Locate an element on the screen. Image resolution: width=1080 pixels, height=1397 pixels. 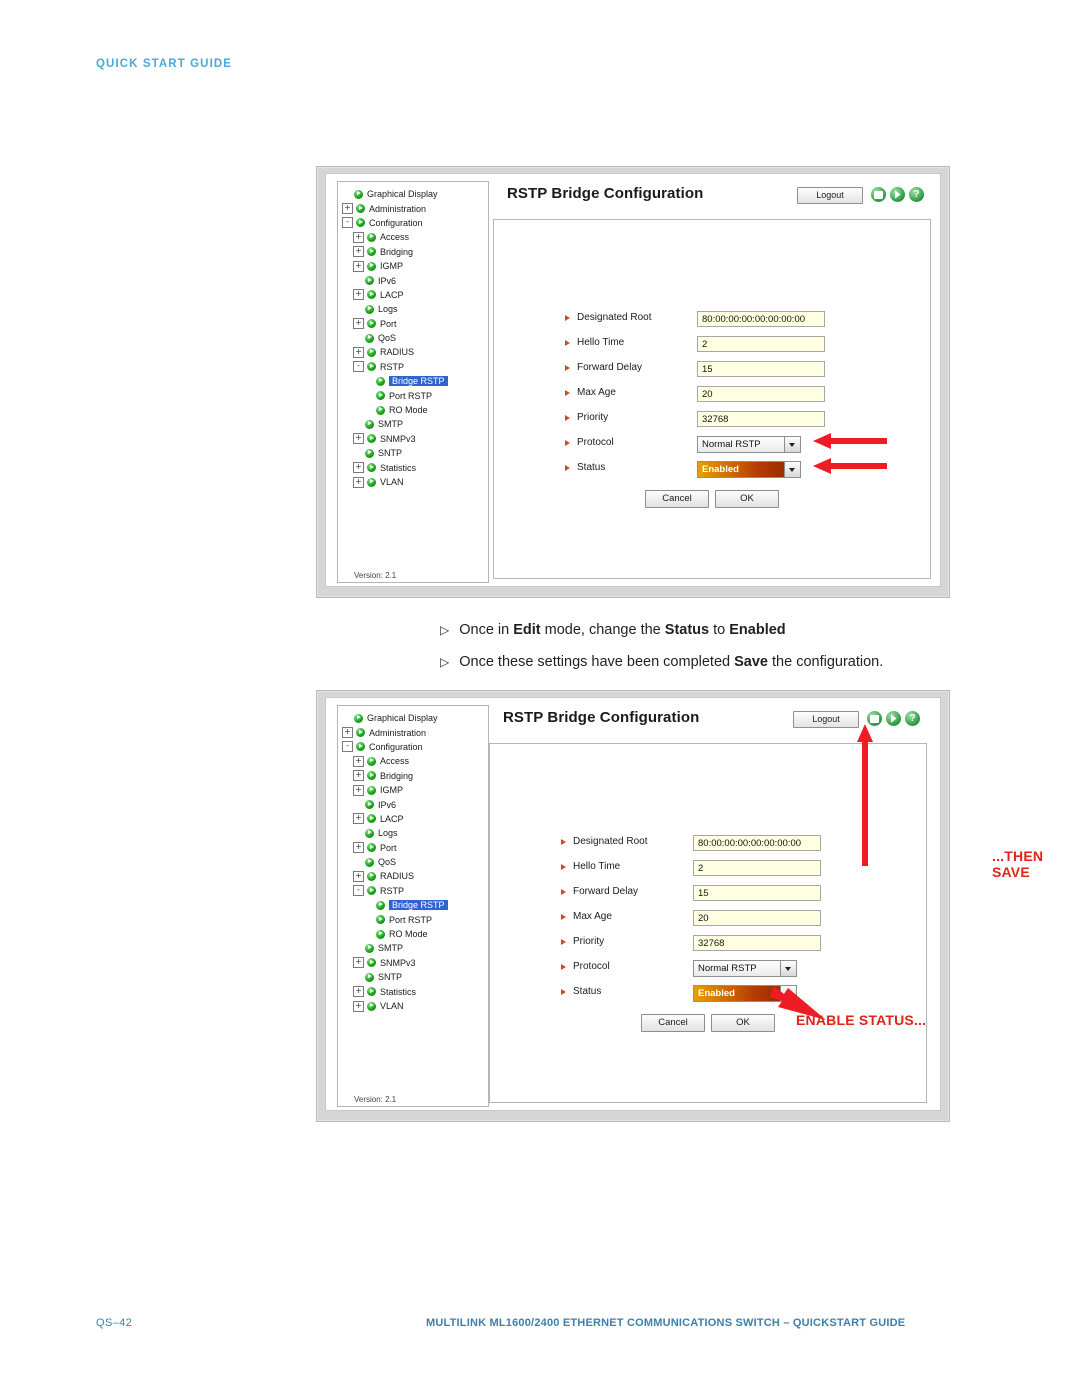
cancel-button-top: Cancel is located at coordinates (677, 499).